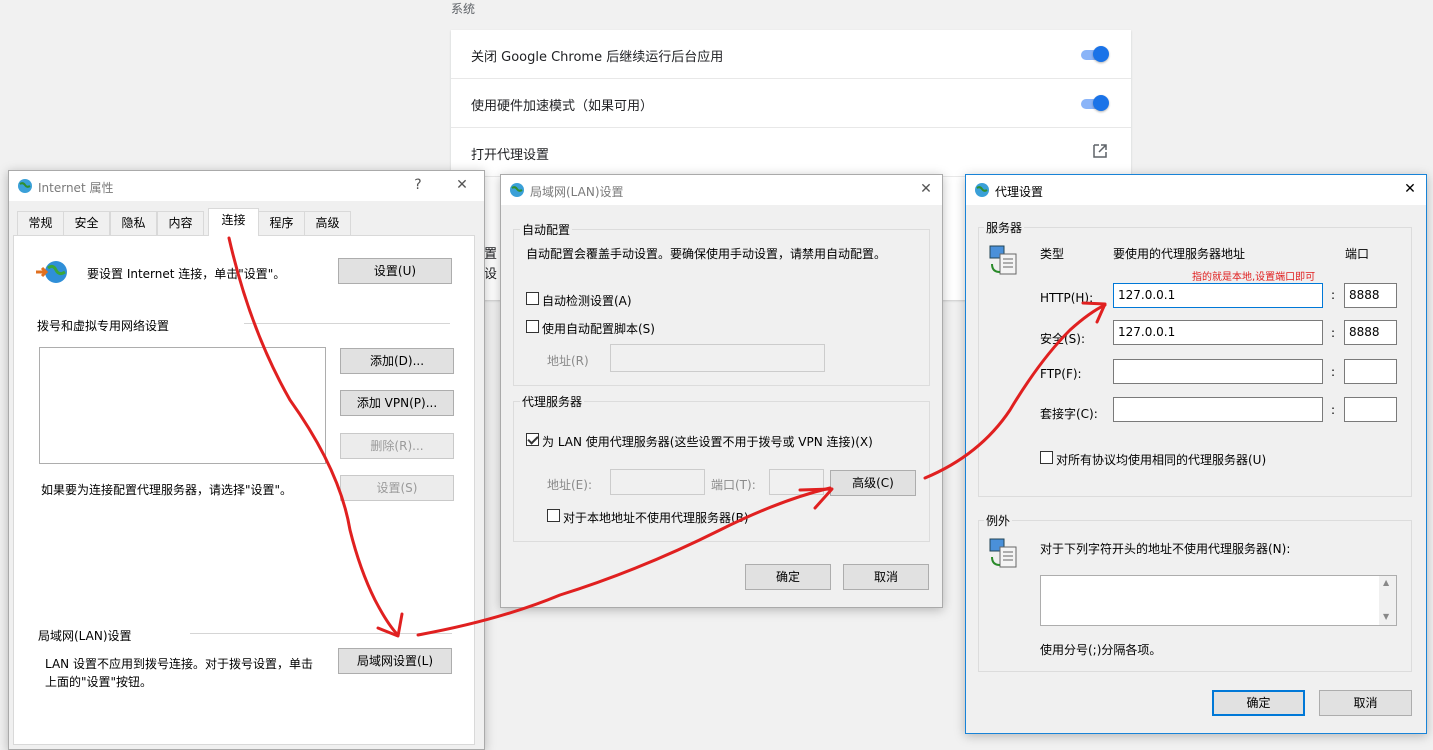 This screenshot has width=1433, height=750. I want to click on socks-port-input, so click(1370, 409).